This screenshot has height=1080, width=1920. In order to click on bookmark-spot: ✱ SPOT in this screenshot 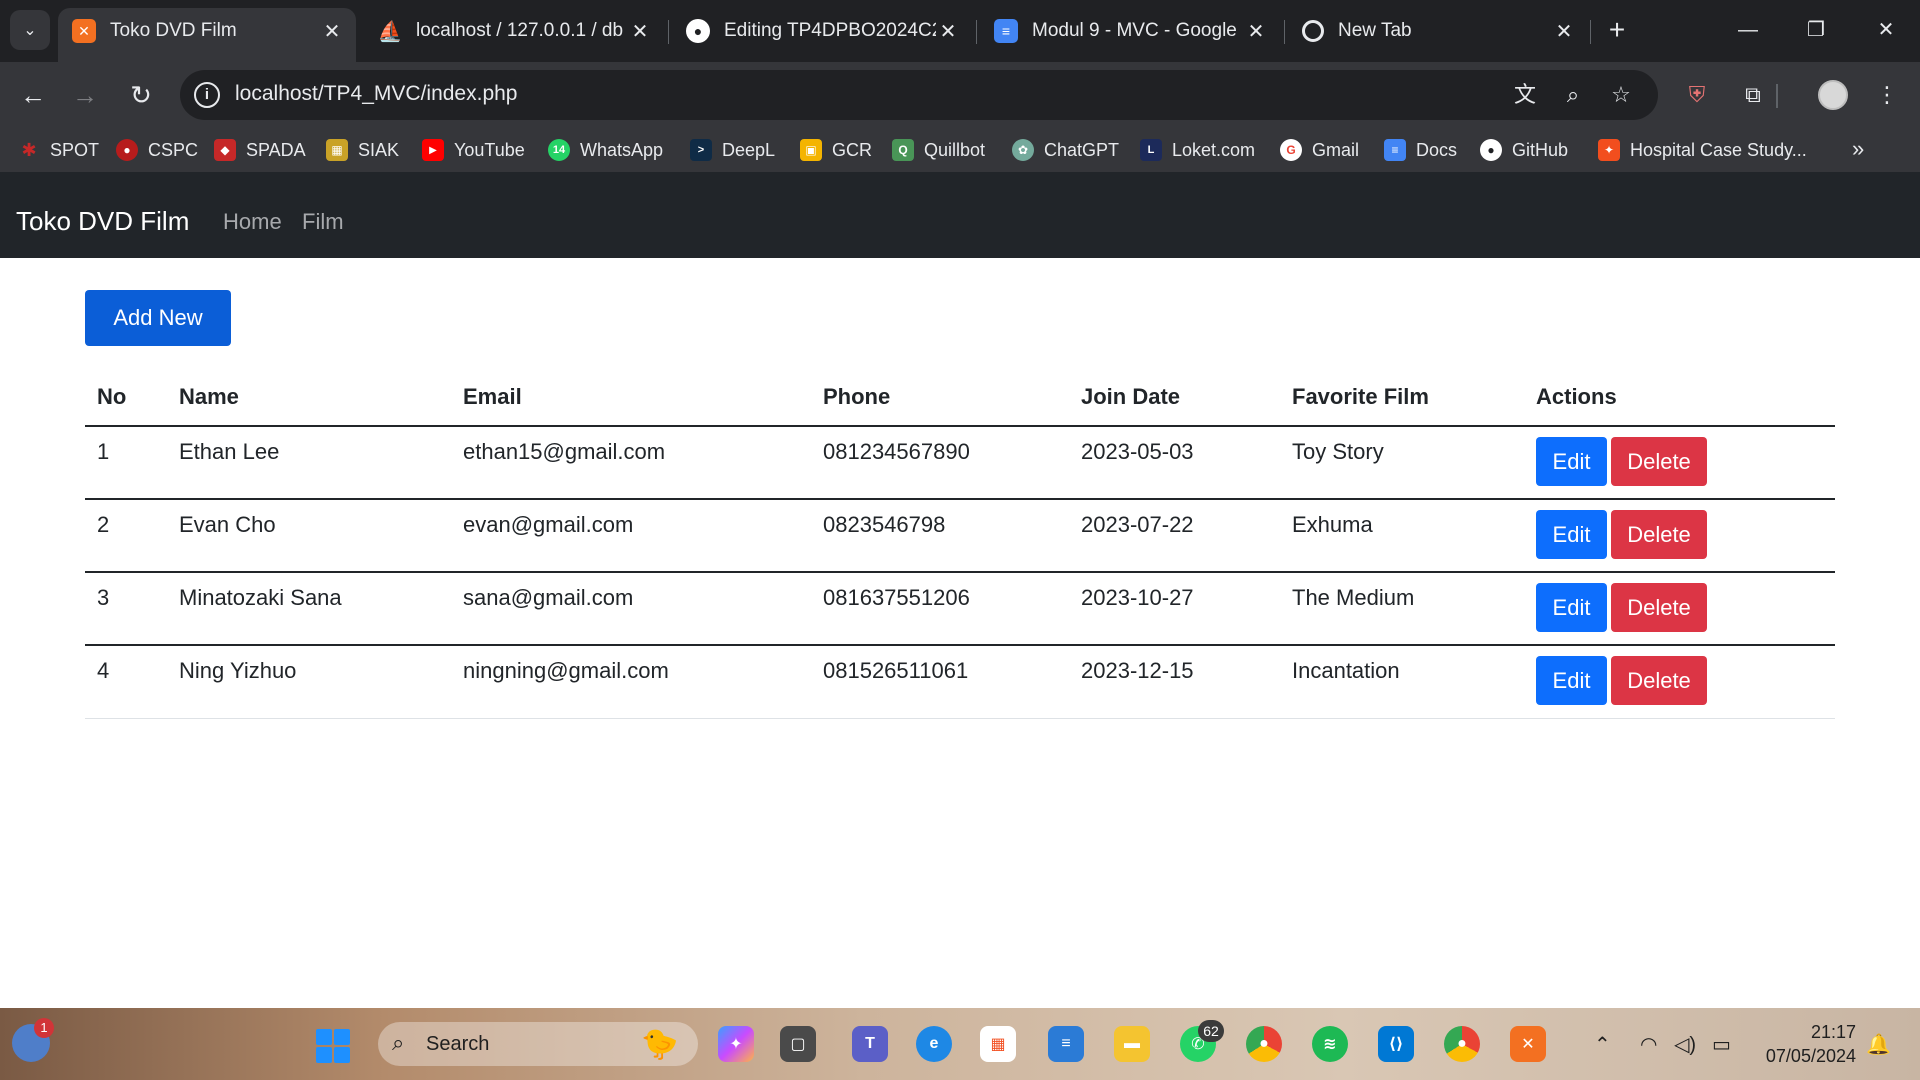, I will do `click(58, 150)`.